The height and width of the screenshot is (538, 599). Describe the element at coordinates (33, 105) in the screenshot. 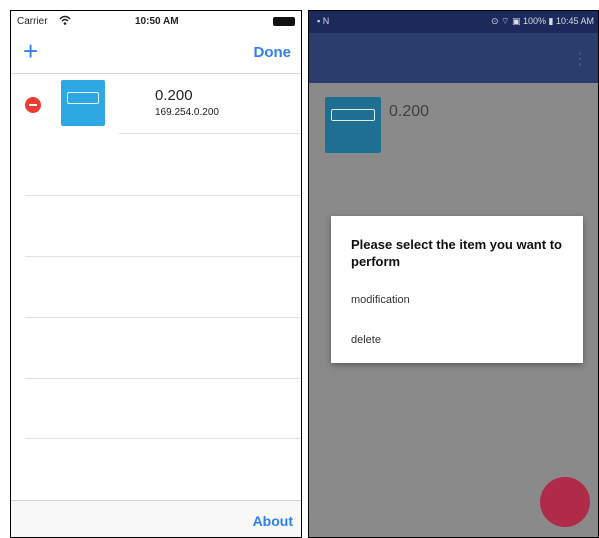

I see `delete-minus-icon` at that location.